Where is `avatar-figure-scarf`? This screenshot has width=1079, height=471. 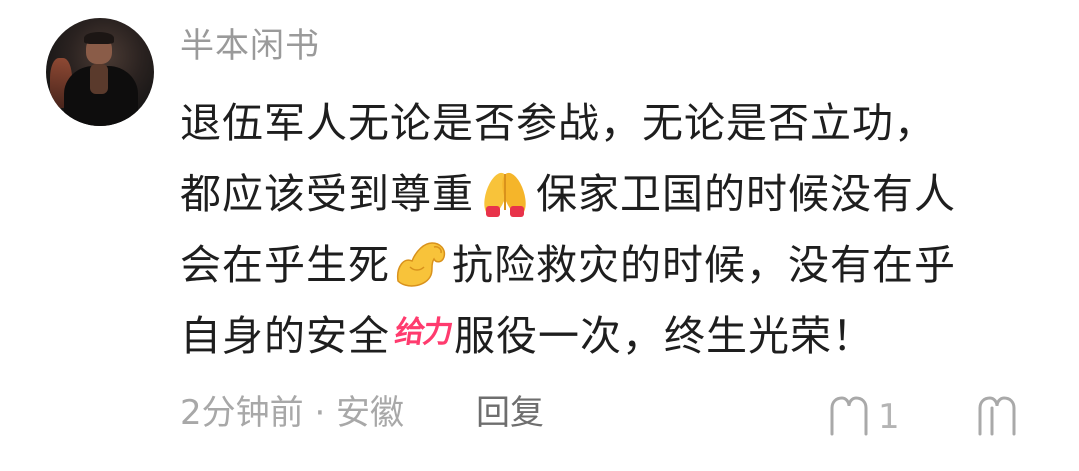 avatar-figure-scarf is located at coordinates (99, 79).